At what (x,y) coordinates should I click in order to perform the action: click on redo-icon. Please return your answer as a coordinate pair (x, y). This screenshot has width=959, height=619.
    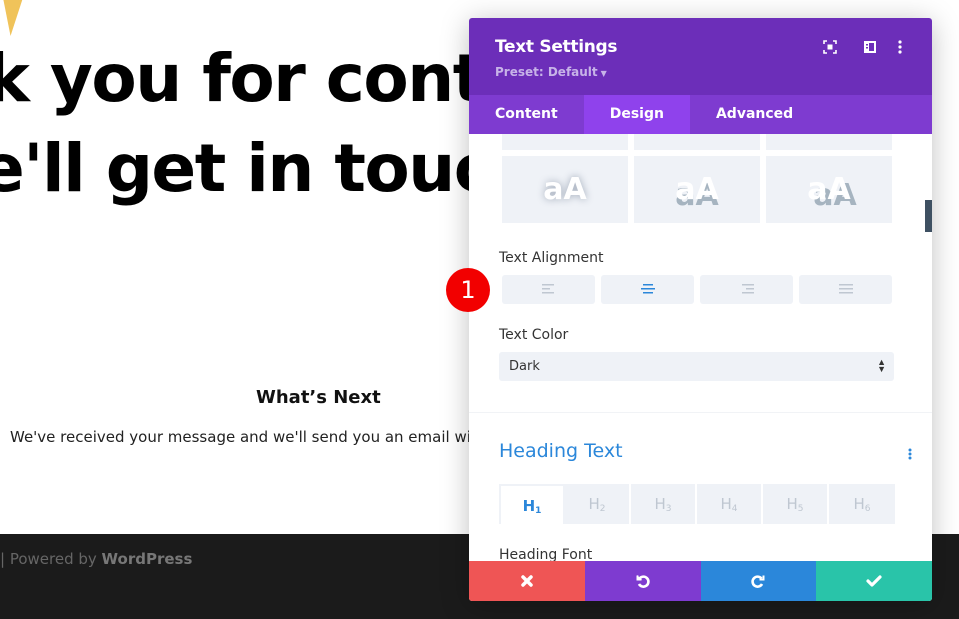
    Looking at the image, I should click on (758, 581).